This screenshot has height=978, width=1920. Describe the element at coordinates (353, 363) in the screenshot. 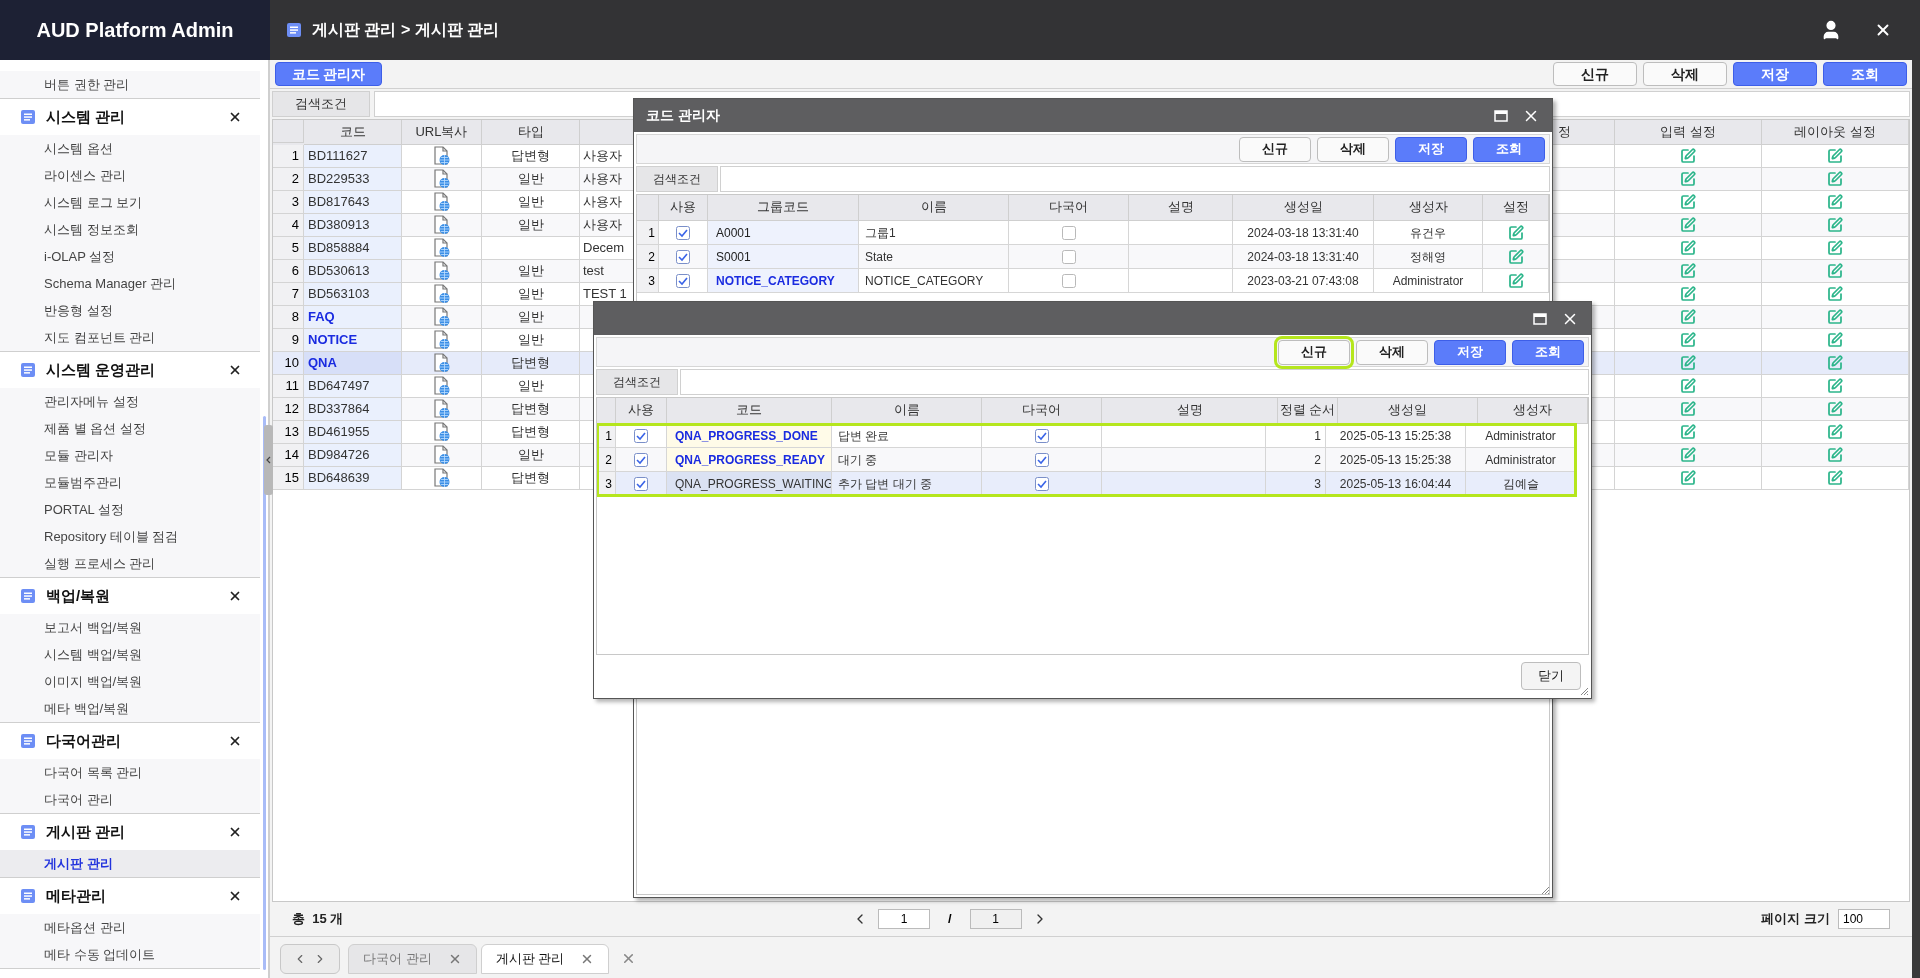

I see `code-cell: QNA` at that location.